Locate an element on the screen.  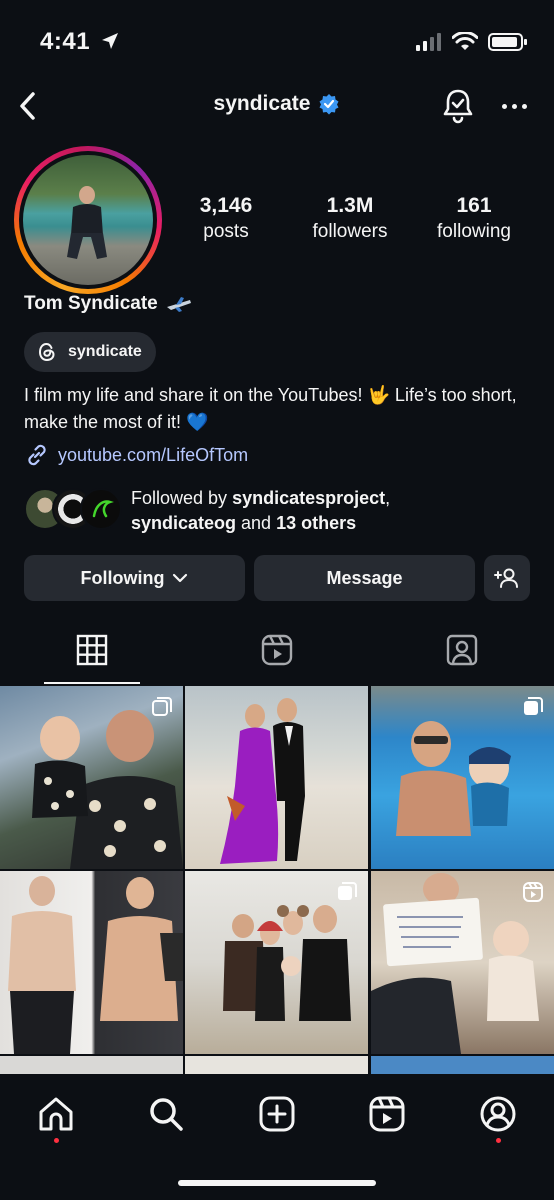
status-time: 4:41 is located at coordinates (80, 42).